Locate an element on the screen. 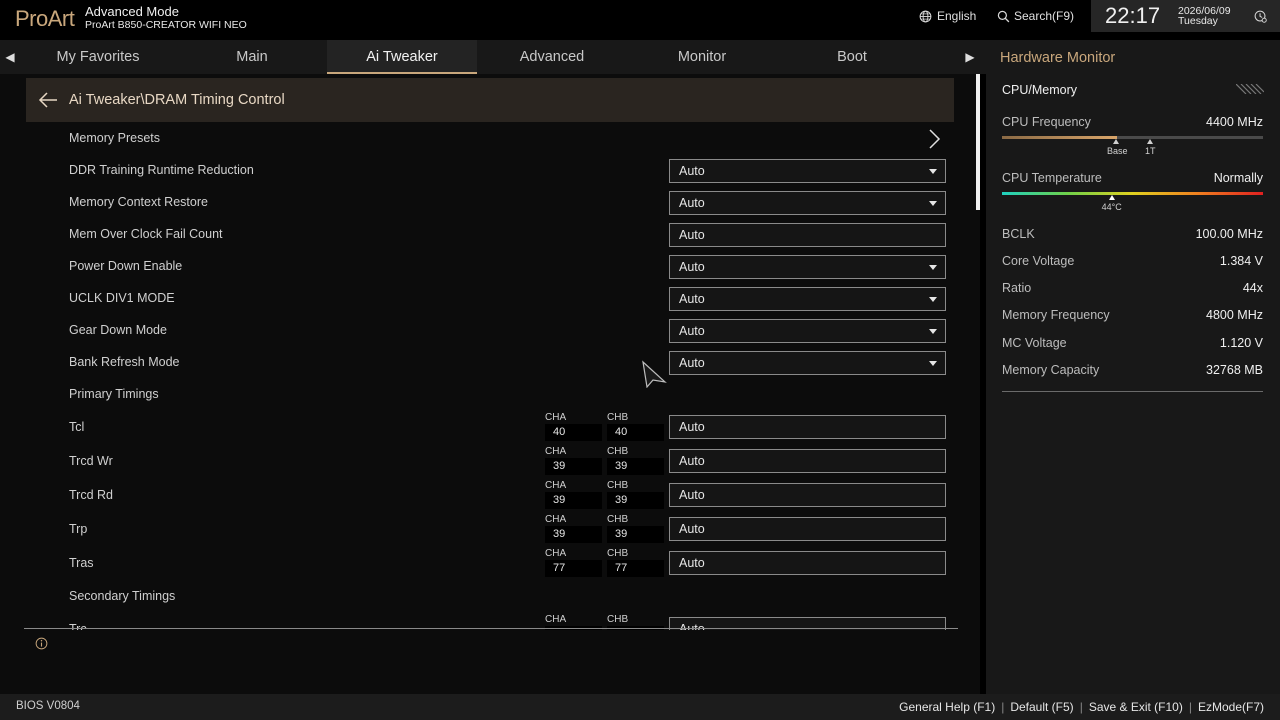 Image resolution: width=1280 pixels, height=720 pixels. tras-chb-value: 77 is located at coordinates (635, 568).